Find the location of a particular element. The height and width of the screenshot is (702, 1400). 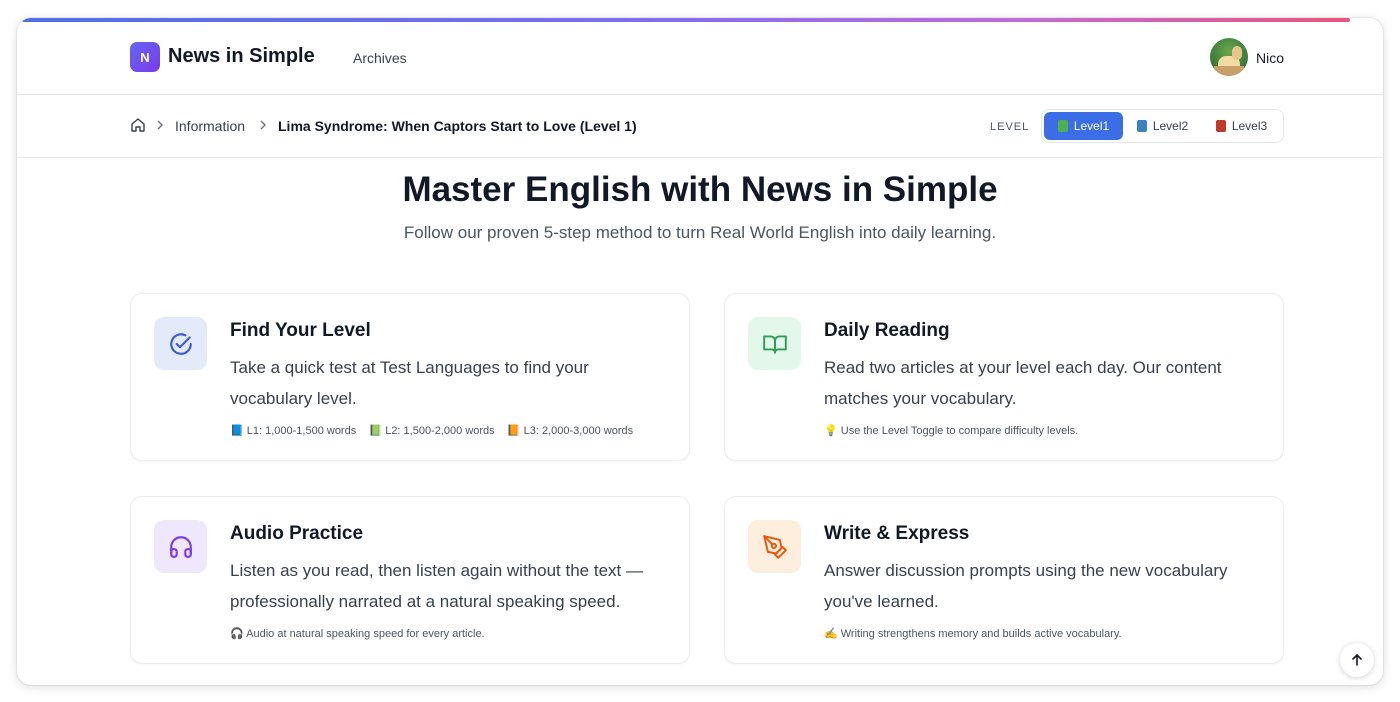

card-title: Find Your Level is located at coordinates (300, 330).